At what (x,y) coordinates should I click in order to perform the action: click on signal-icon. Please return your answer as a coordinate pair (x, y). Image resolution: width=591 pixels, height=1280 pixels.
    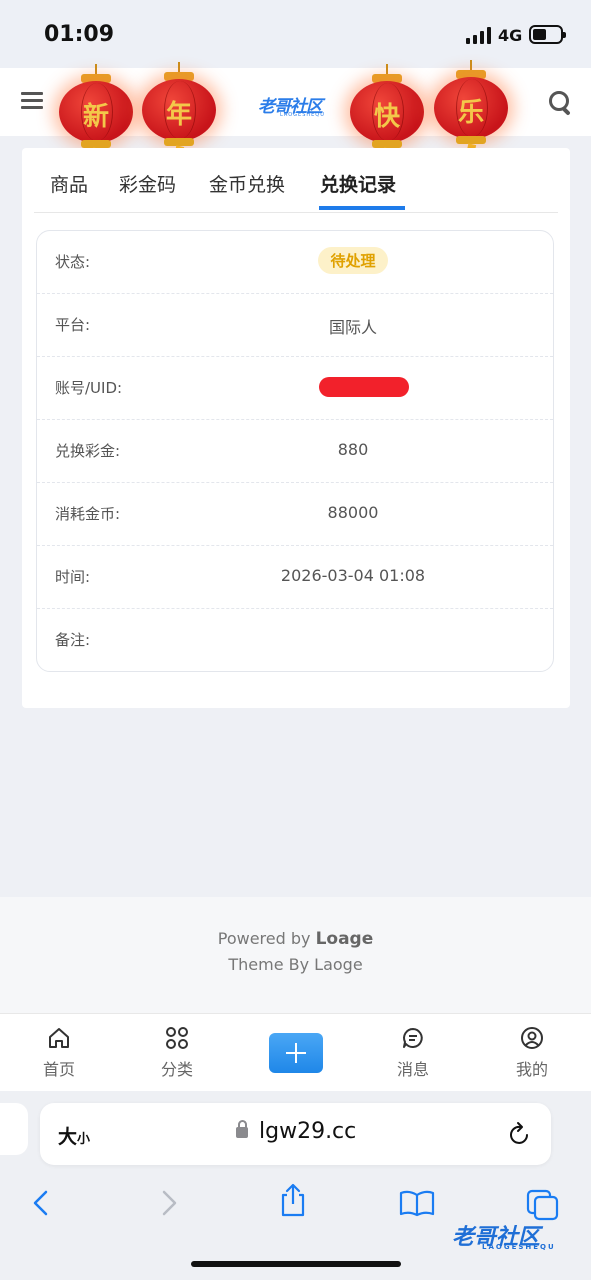
    Looking at the image, I should click on (478, 35).